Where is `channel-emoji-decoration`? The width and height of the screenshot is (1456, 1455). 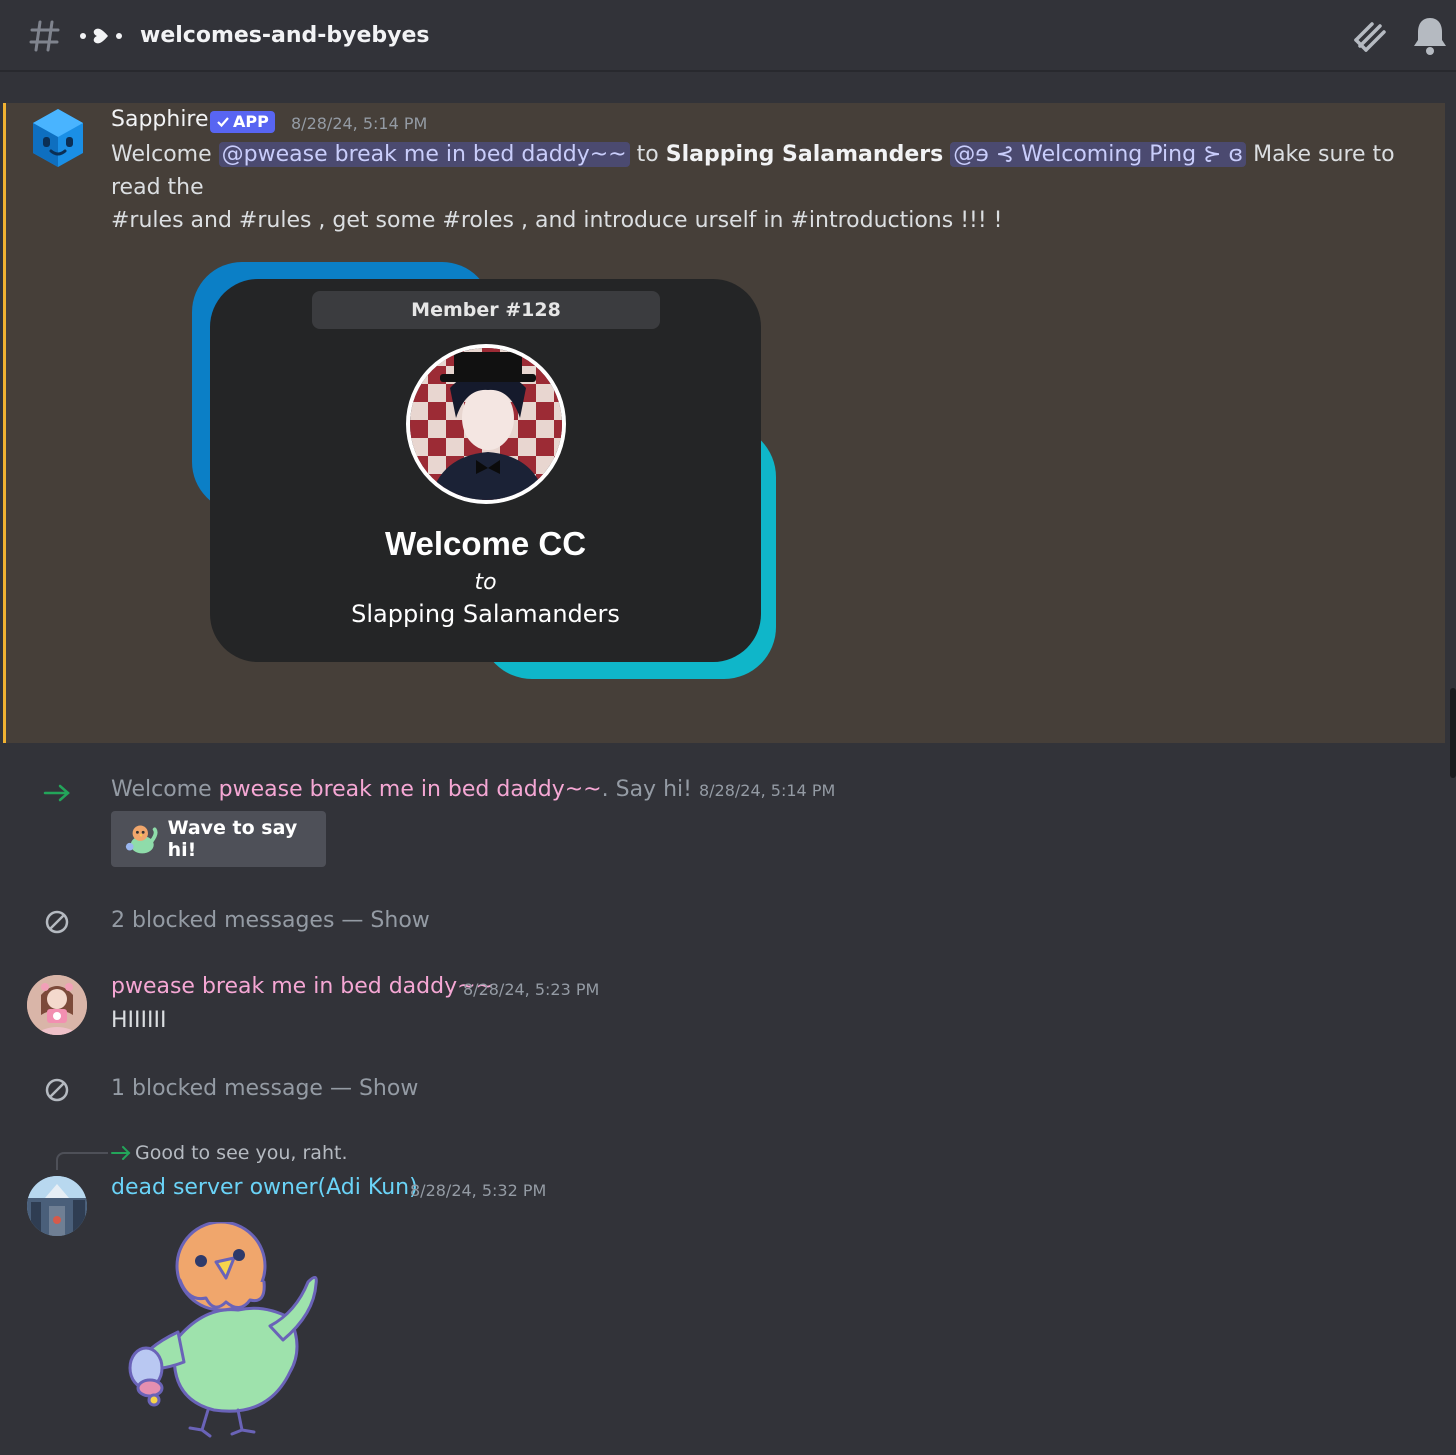
channel-emoji-decoration is located at coordinates (101, 36).